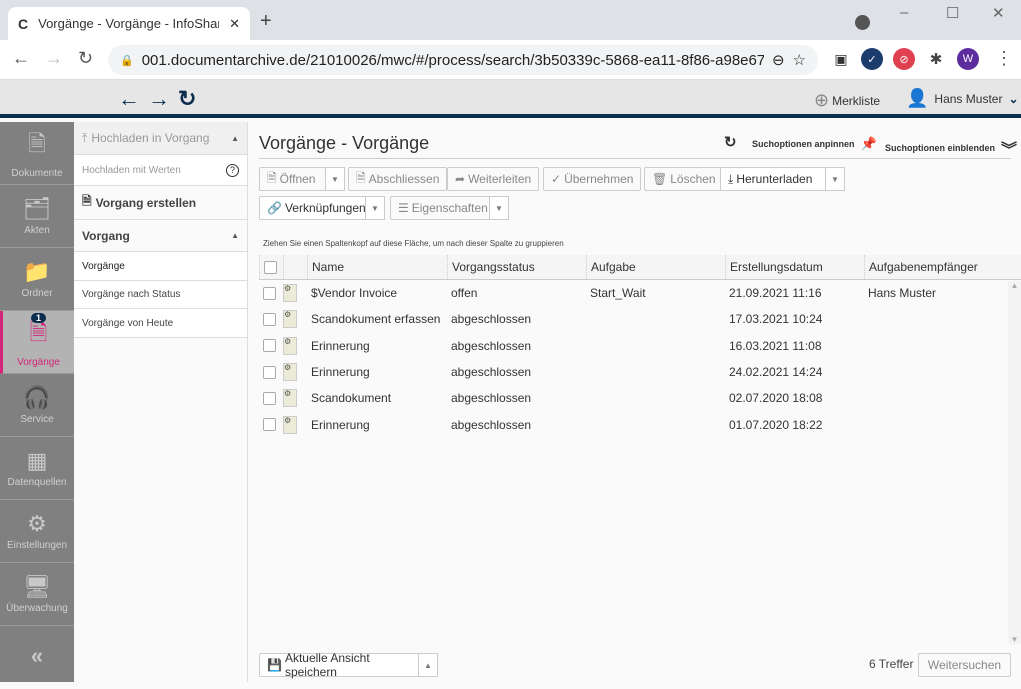 The width and height of the screenshot is (1021, 689). What do you see at coordinates (129, 99) in the screenshot?
I see `app-back-icon: ←` at bounding box center [129, 99].